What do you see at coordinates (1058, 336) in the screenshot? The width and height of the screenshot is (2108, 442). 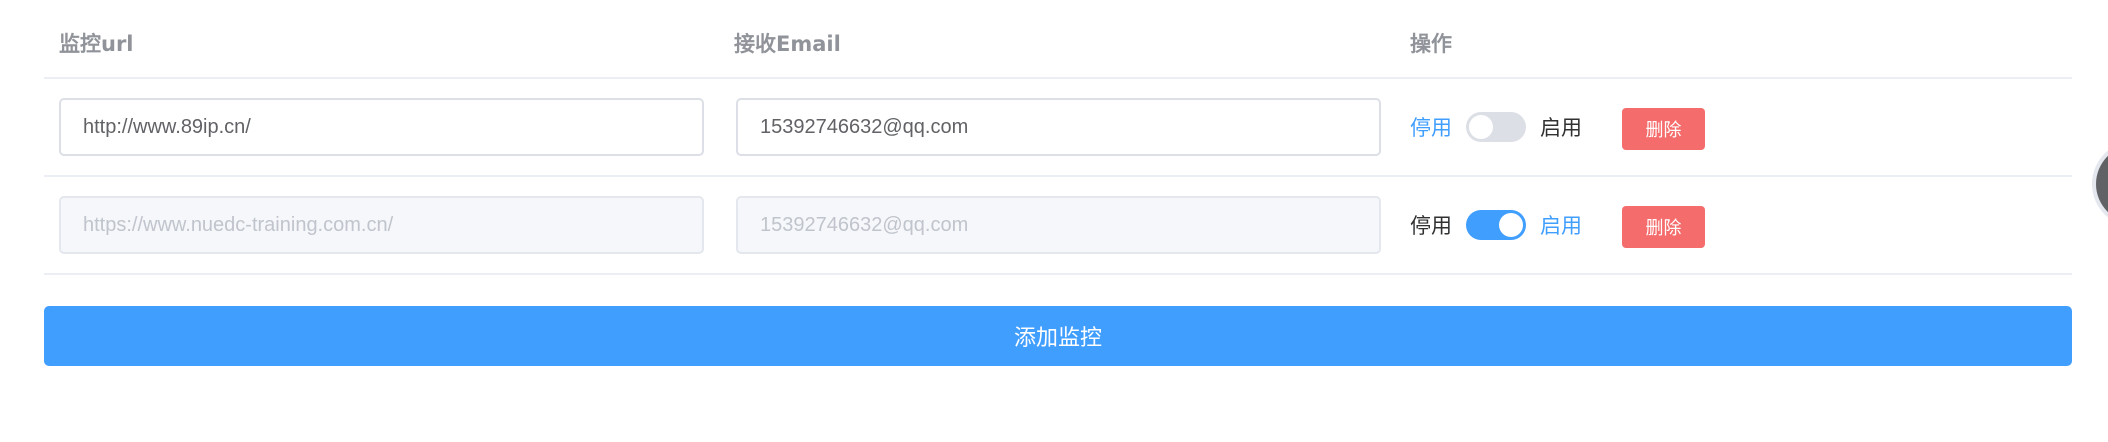 I see `add-monitor-button: 添加监控` at bounding box center [1058, 336].